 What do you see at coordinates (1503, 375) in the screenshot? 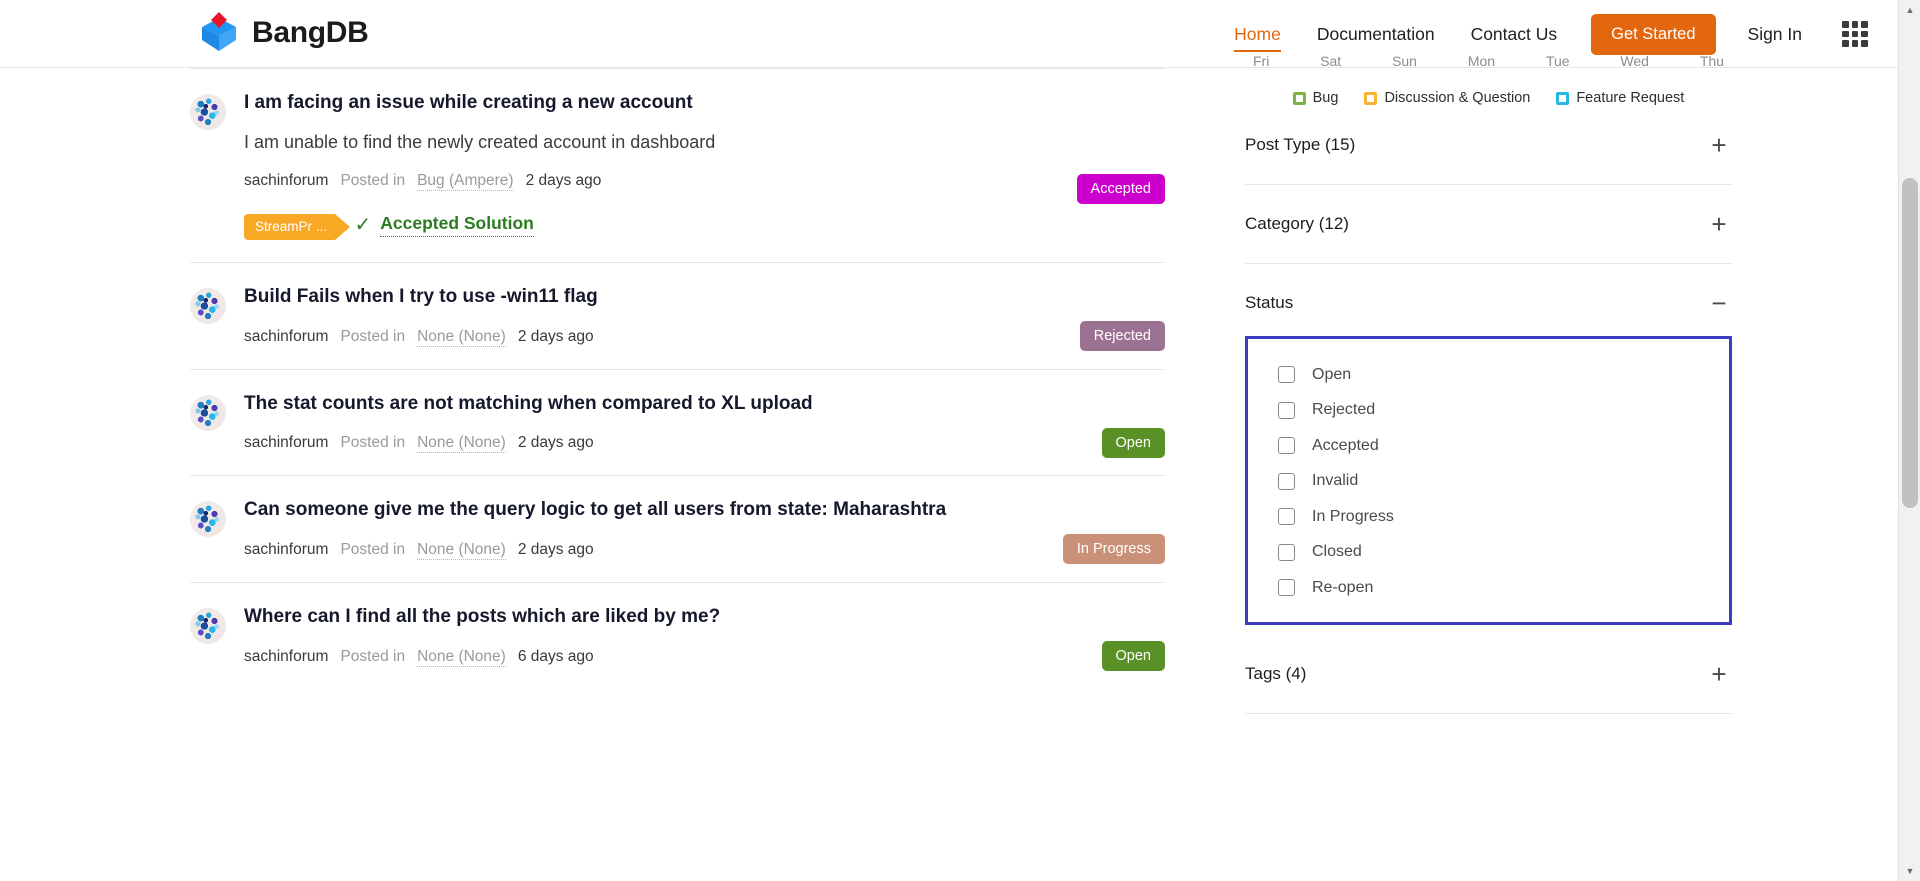
I see `status-option-open: Open` at bounding box center [1503, 375].